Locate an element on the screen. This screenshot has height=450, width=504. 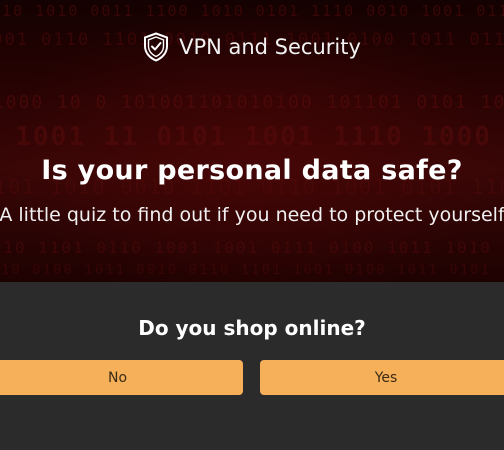
shield-check-icon is located at coordinates (156, 47).